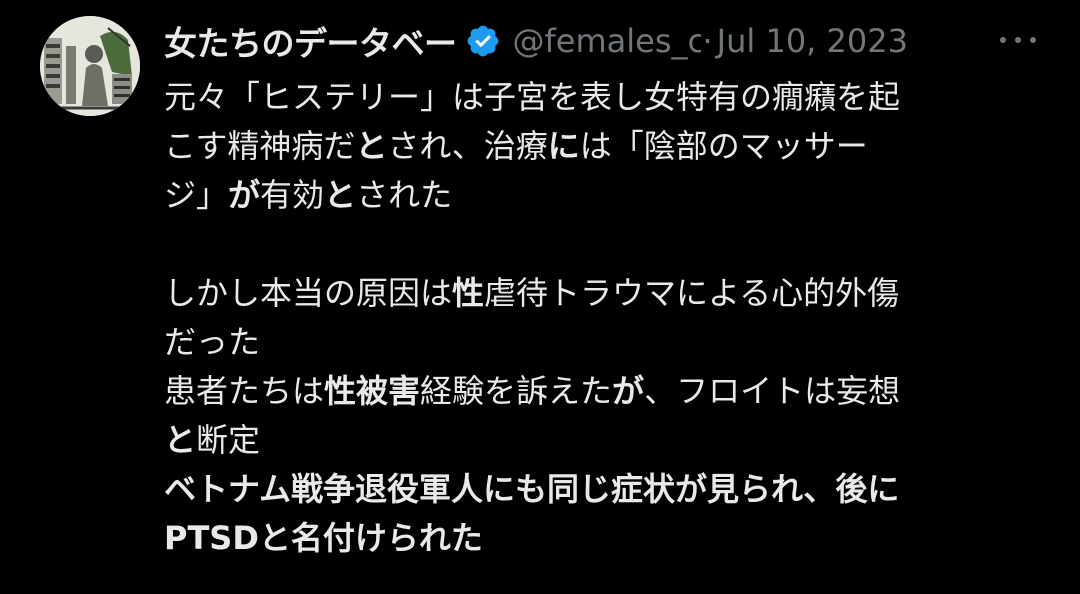 The image size is (1080, 594). Describe the element at coordinates (594, 538) in the screenshot. I see `tweet-line: PTSDと名付けられた` at that location.